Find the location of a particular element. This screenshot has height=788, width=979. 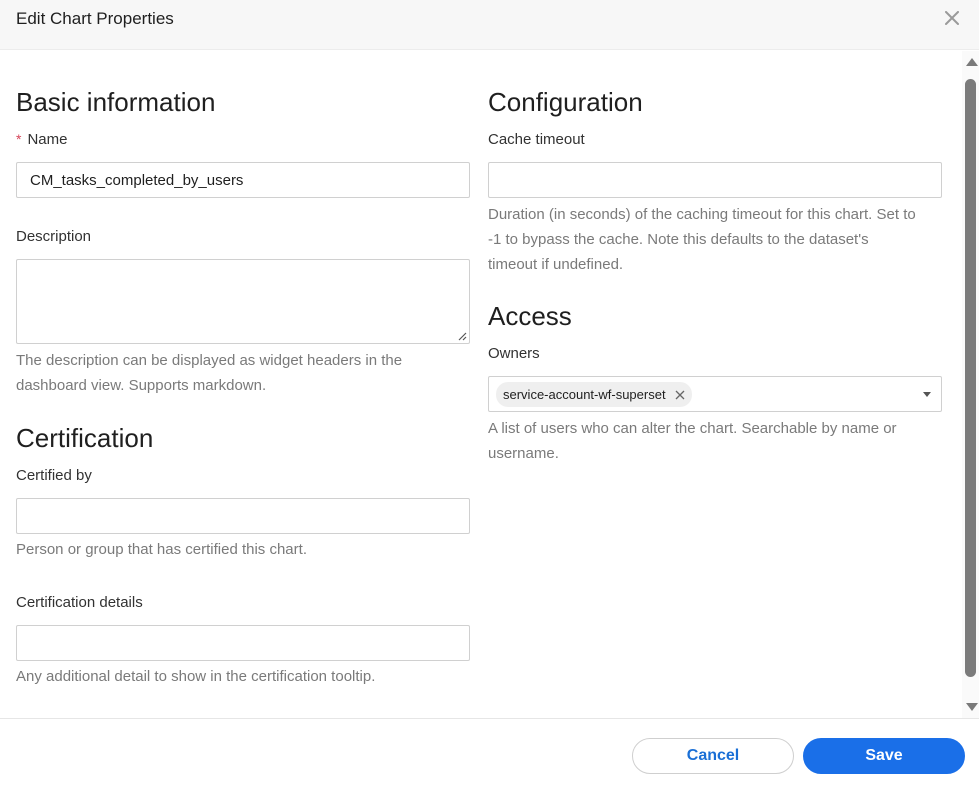

description-textarea is located at coordinates (243, 301).